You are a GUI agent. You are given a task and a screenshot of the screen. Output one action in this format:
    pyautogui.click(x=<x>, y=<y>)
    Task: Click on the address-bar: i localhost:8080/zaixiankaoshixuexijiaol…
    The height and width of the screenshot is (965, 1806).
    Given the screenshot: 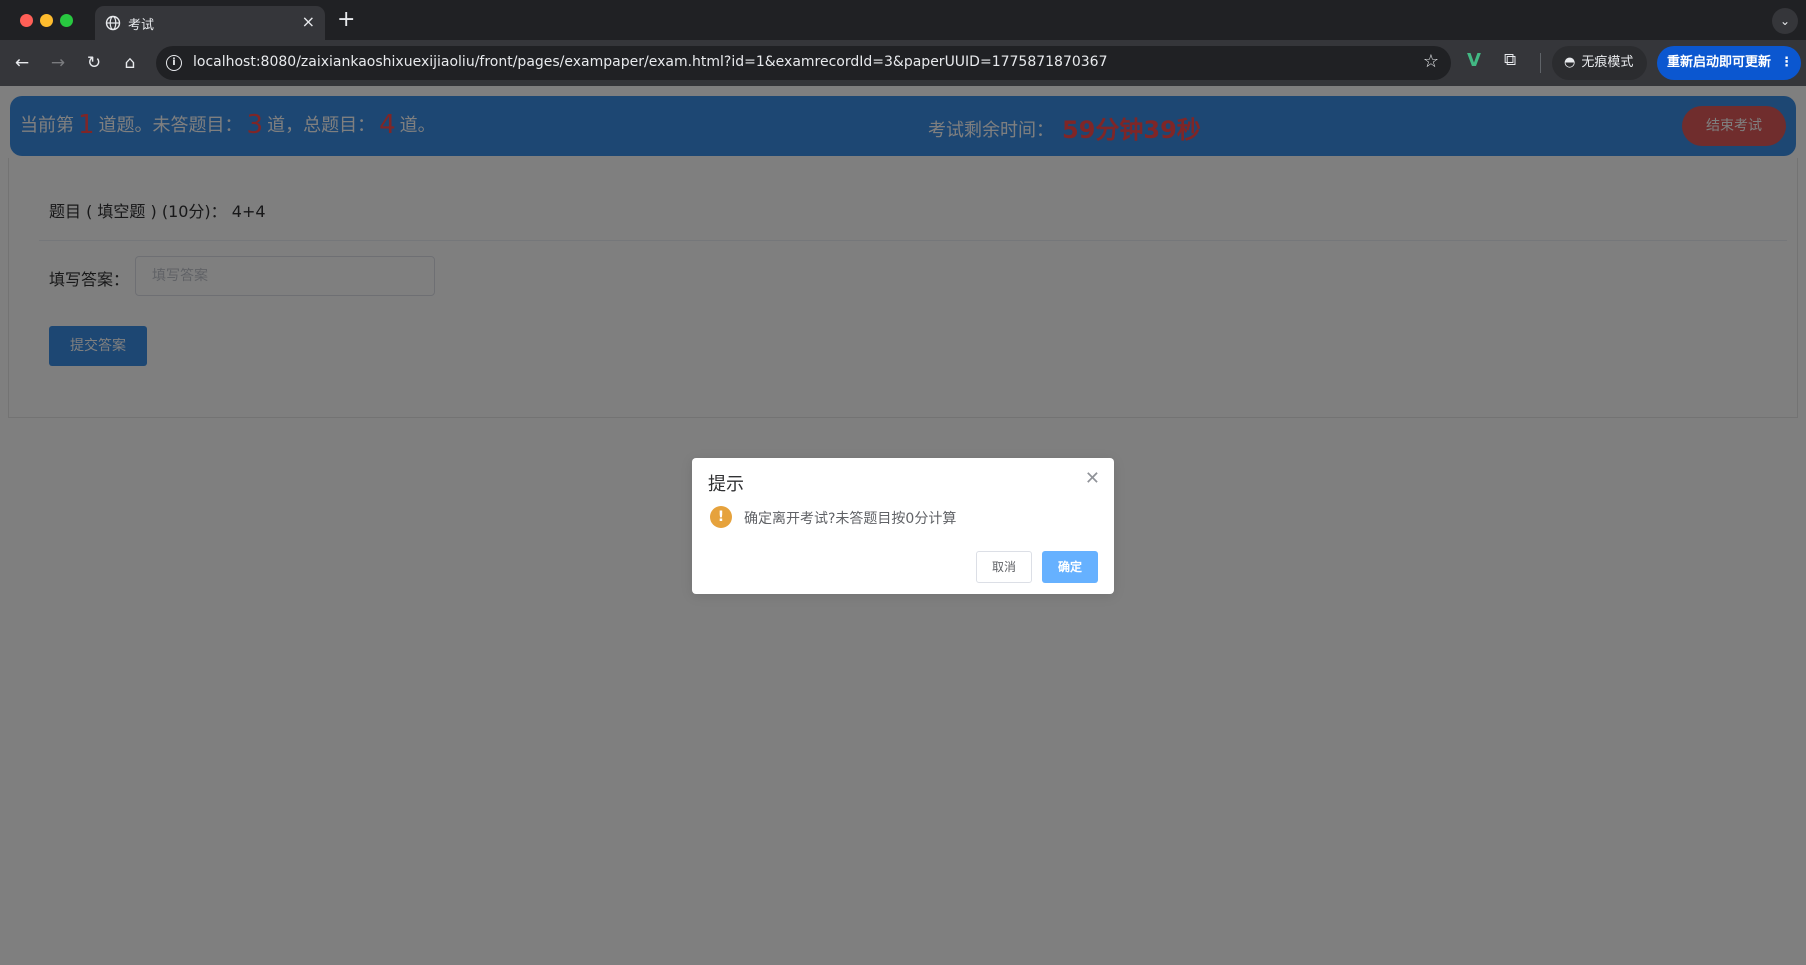 What is the action you would take?
    pyautogui.click(x=803, y=63)
    